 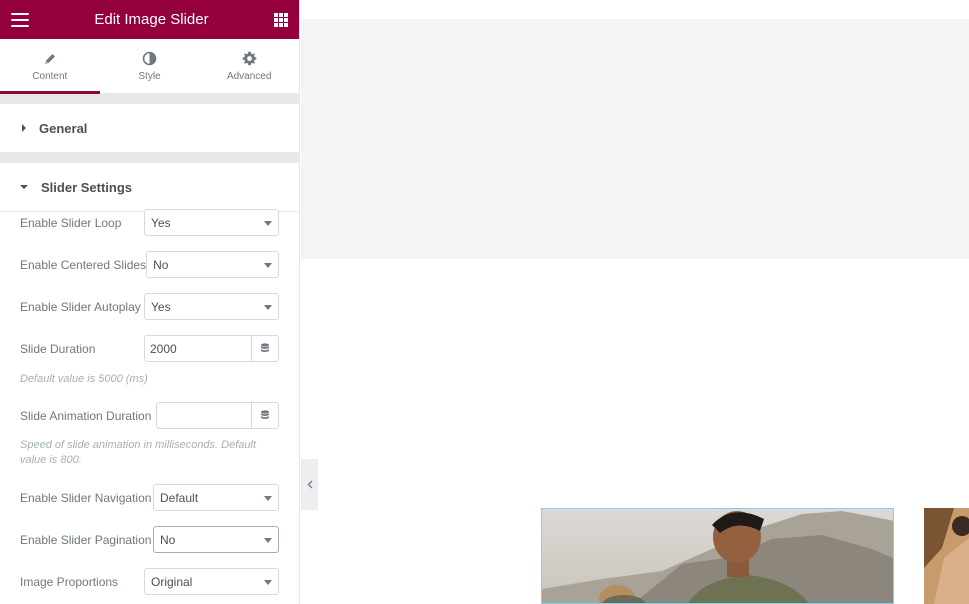 I want to click on section-general: General, so click(x=149, y=128).